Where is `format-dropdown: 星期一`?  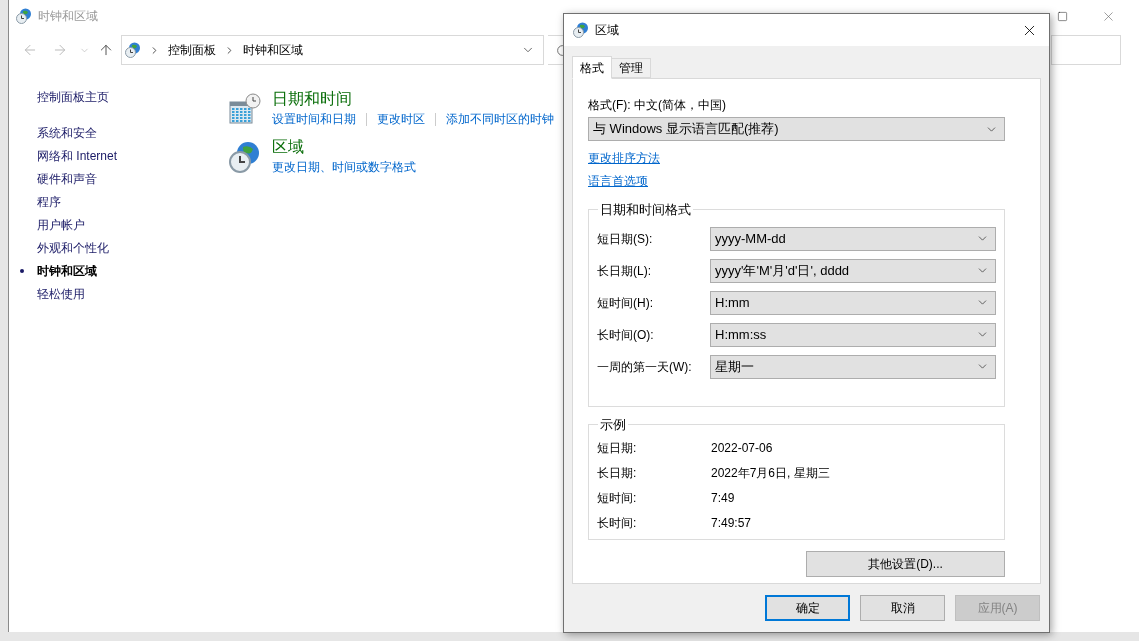
format-dropdown: 星期一 is located at coordinates (853, 366).